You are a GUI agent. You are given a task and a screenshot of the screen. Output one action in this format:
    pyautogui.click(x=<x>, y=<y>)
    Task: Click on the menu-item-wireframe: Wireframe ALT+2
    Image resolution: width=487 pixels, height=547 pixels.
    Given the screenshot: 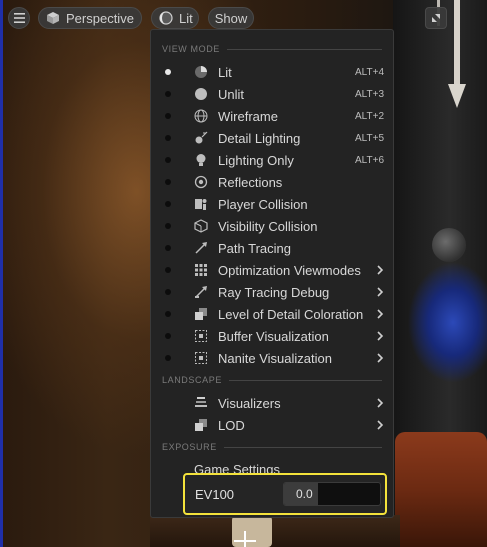 What is the action you would take?
    pyautogui.click(x=272, y=116)
    